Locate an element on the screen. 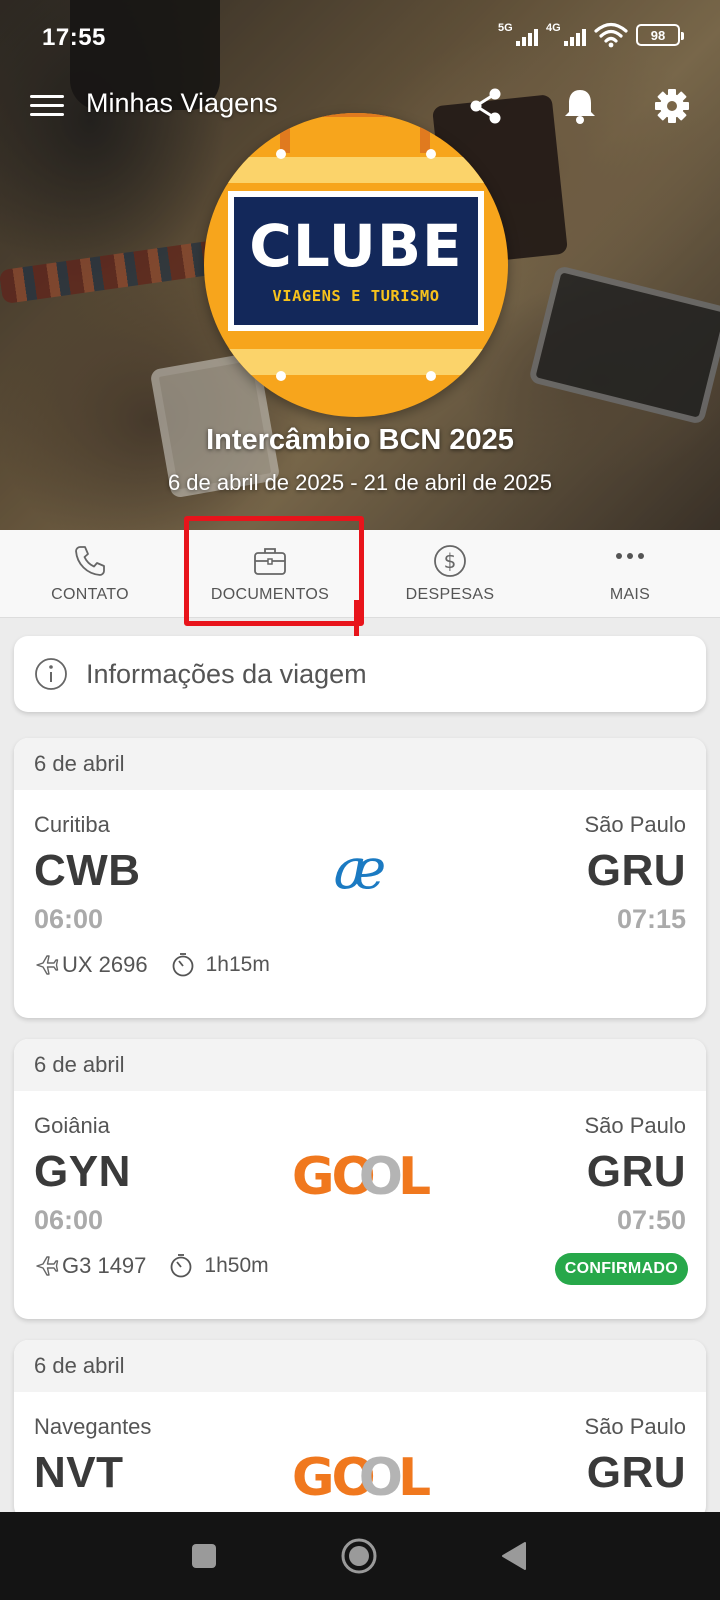 Image resolution: width=720 pixels, height=1600 pixels. app-title: Minhas Viagens is located at coordinates (182, 103).